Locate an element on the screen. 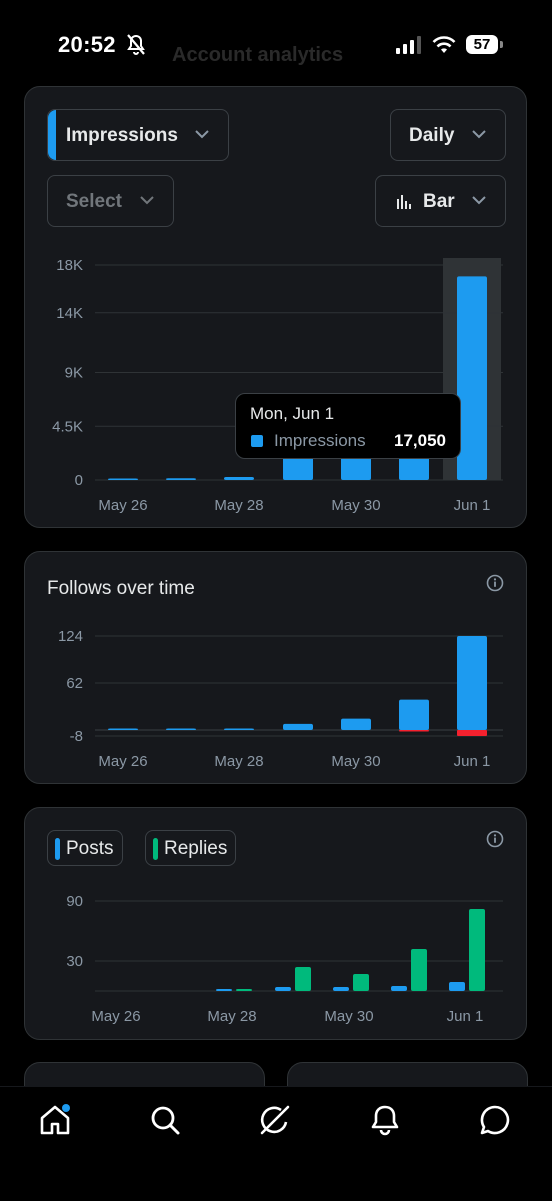 The width and height of the screenshot is (552, 1201). chart-tooltip: Mon, Jun 1 Impressions 17,050 is located at coordinates (348, 426).